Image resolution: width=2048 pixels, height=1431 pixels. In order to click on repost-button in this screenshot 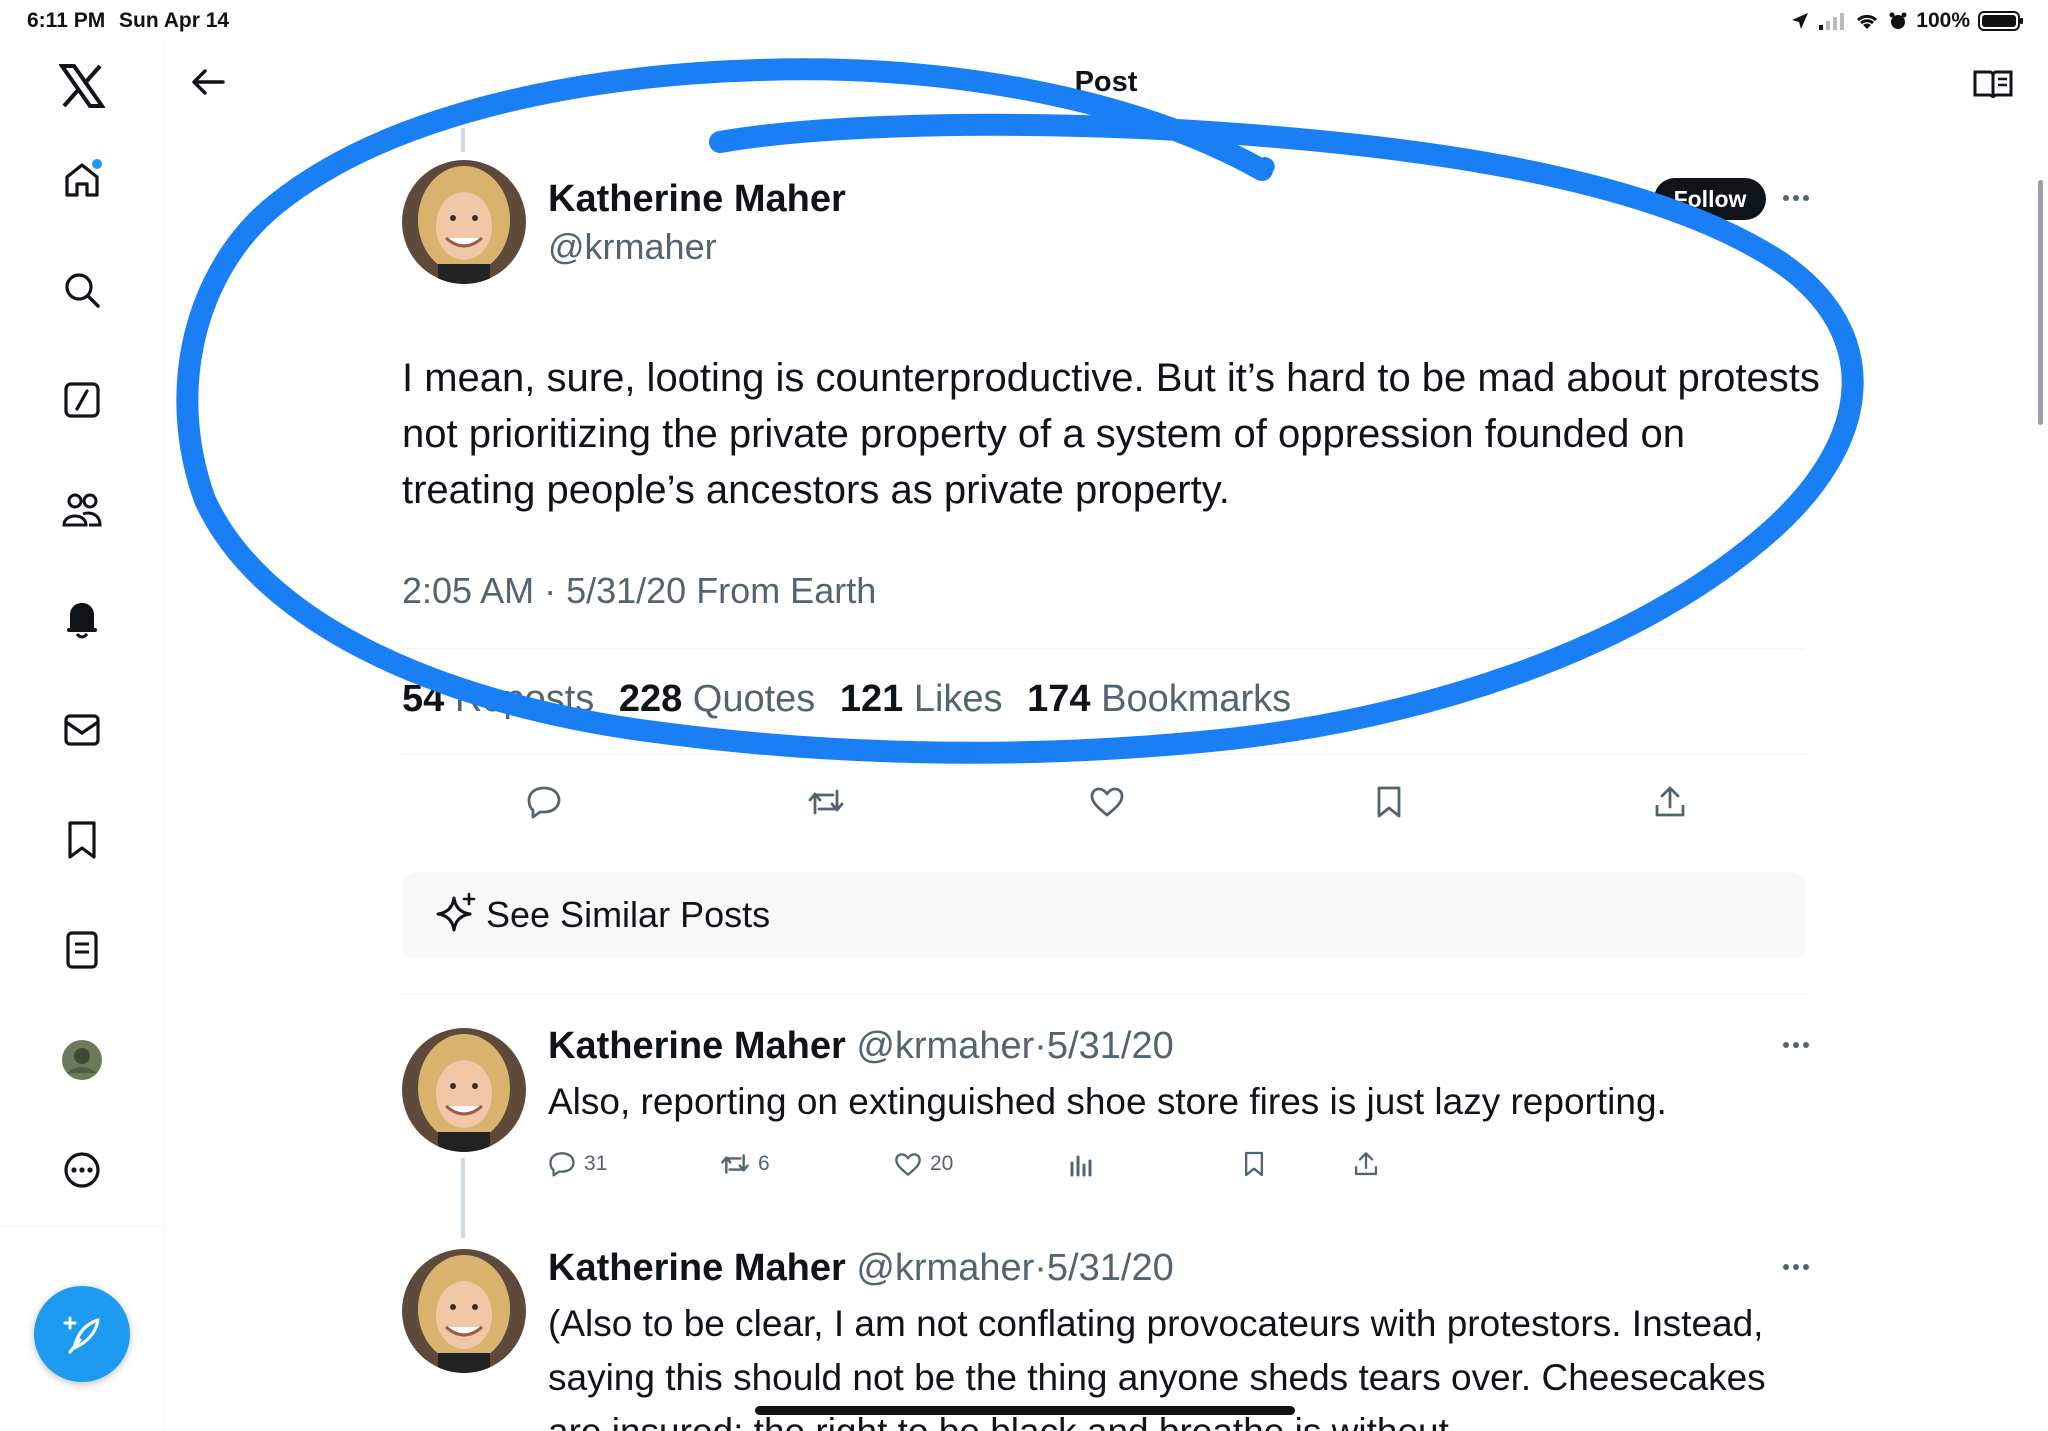, I will do `click(826, 802)`.